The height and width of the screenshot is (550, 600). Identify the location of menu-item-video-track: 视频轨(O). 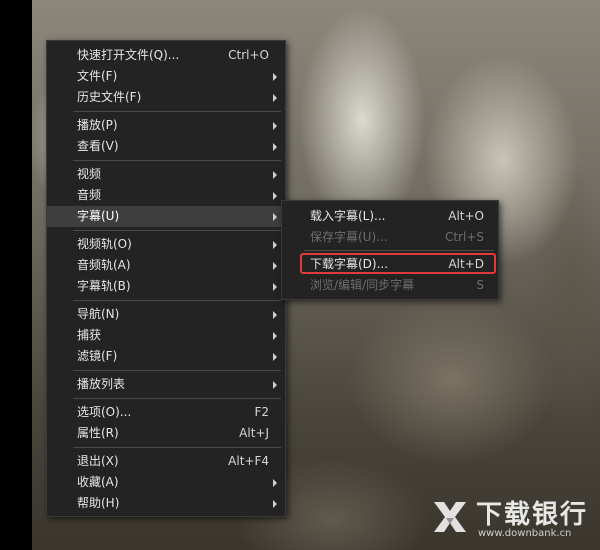
(166, 244).